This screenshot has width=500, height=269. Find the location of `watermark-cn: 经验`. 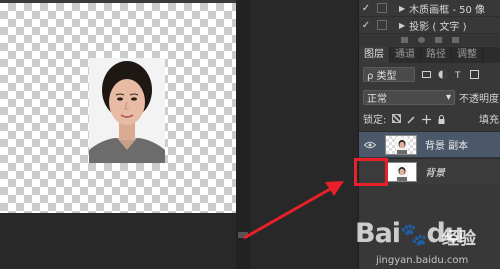

watermark-cn: 经验 is located at coordinates (459, 239).